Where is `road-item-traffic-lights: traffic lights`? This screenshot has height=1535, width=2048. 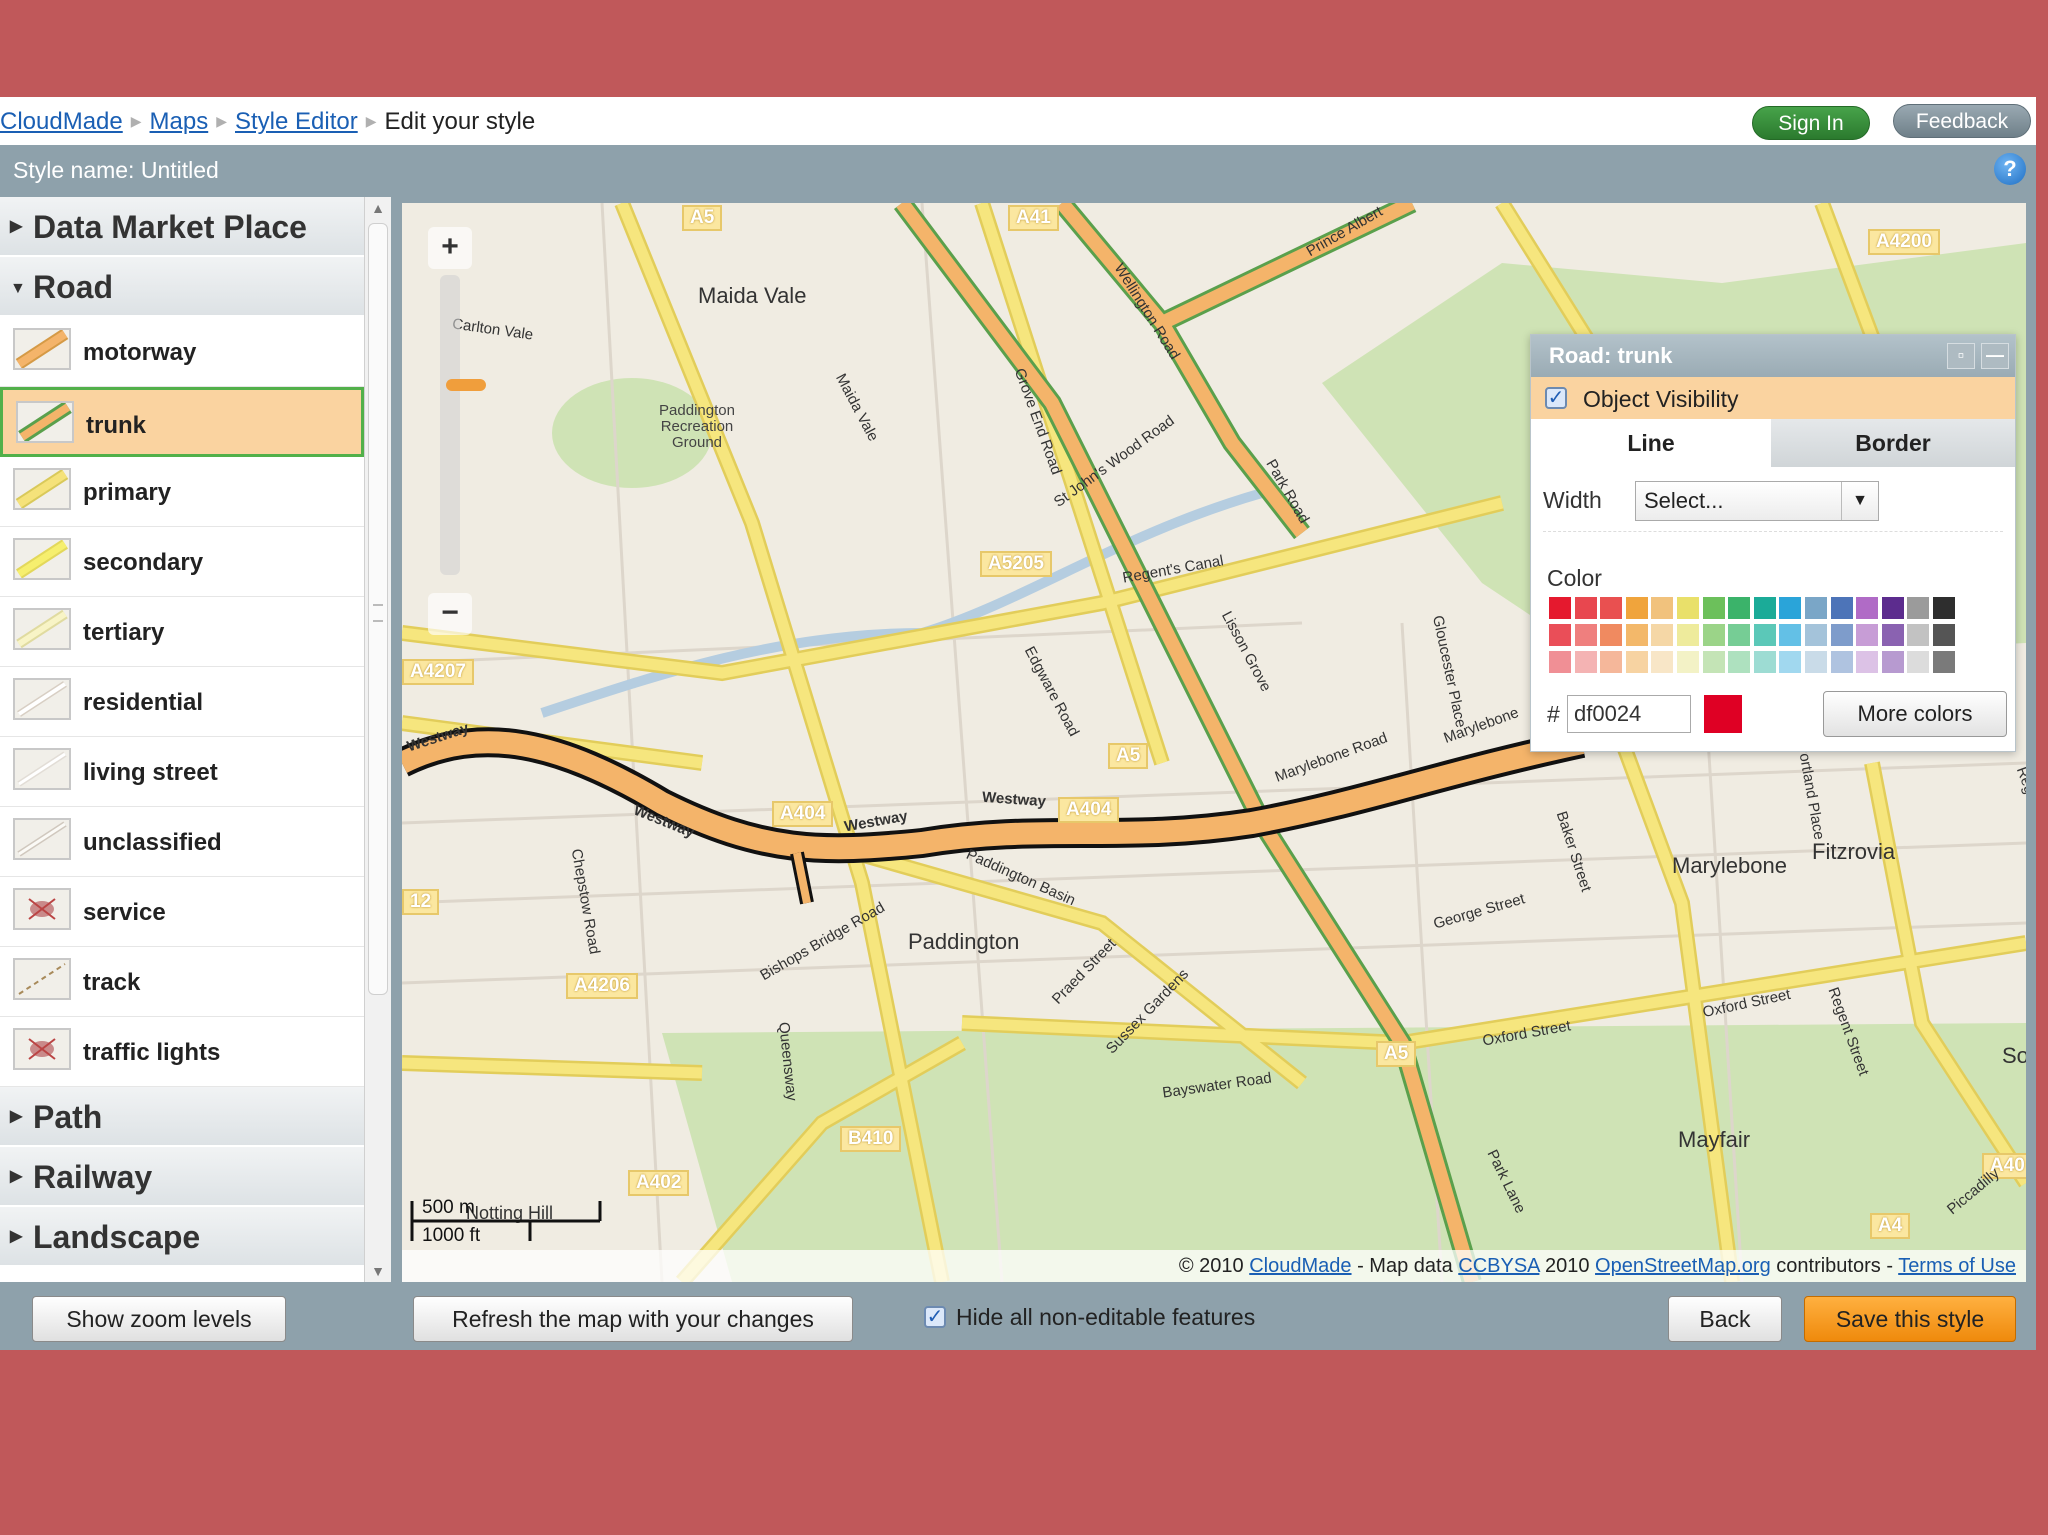
road-item-traffic-lights: traffic lights is located at coordinates (182, 1052).